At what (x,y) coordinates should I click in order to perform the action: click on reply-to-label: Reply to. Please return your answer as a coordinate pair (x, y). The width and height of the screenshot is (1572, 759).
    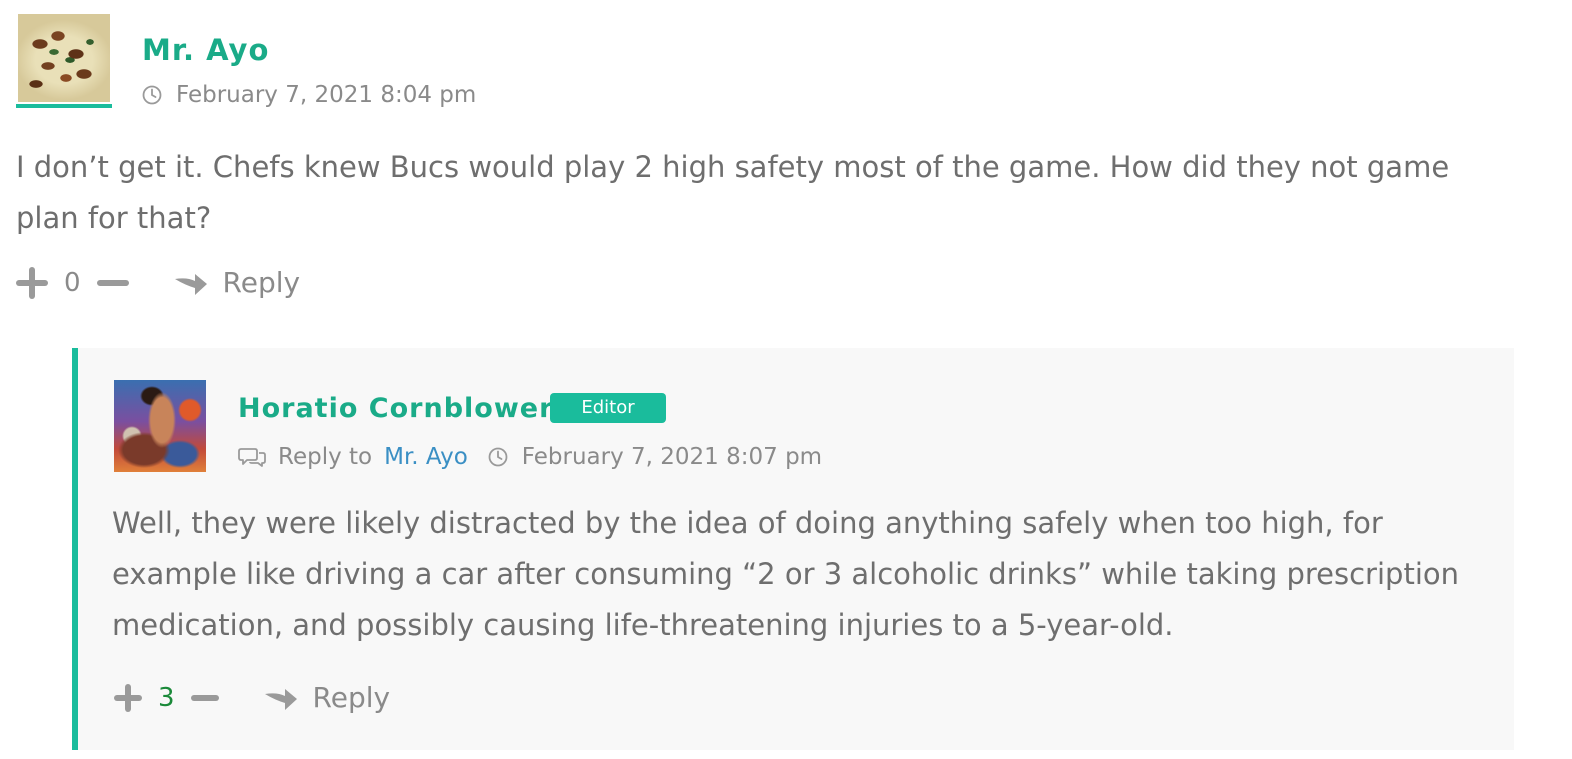
    Looking at the image, I should click on (325, 457).